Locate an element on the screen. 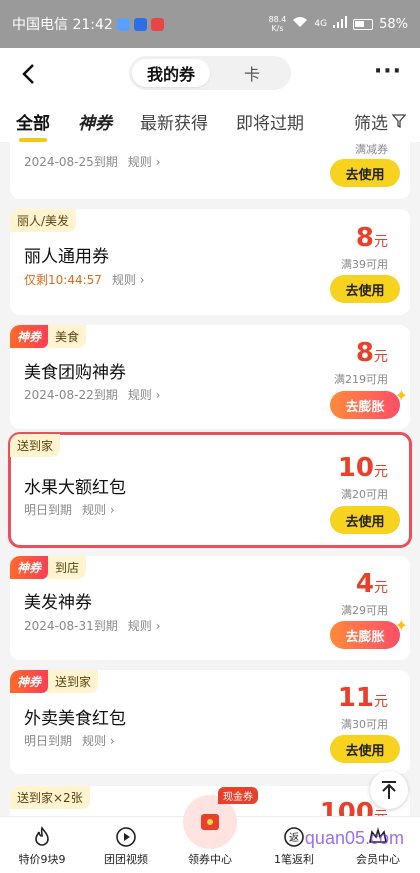 The image size is (420, 873). back-arrow-icon is located at coordinates (28, 74).